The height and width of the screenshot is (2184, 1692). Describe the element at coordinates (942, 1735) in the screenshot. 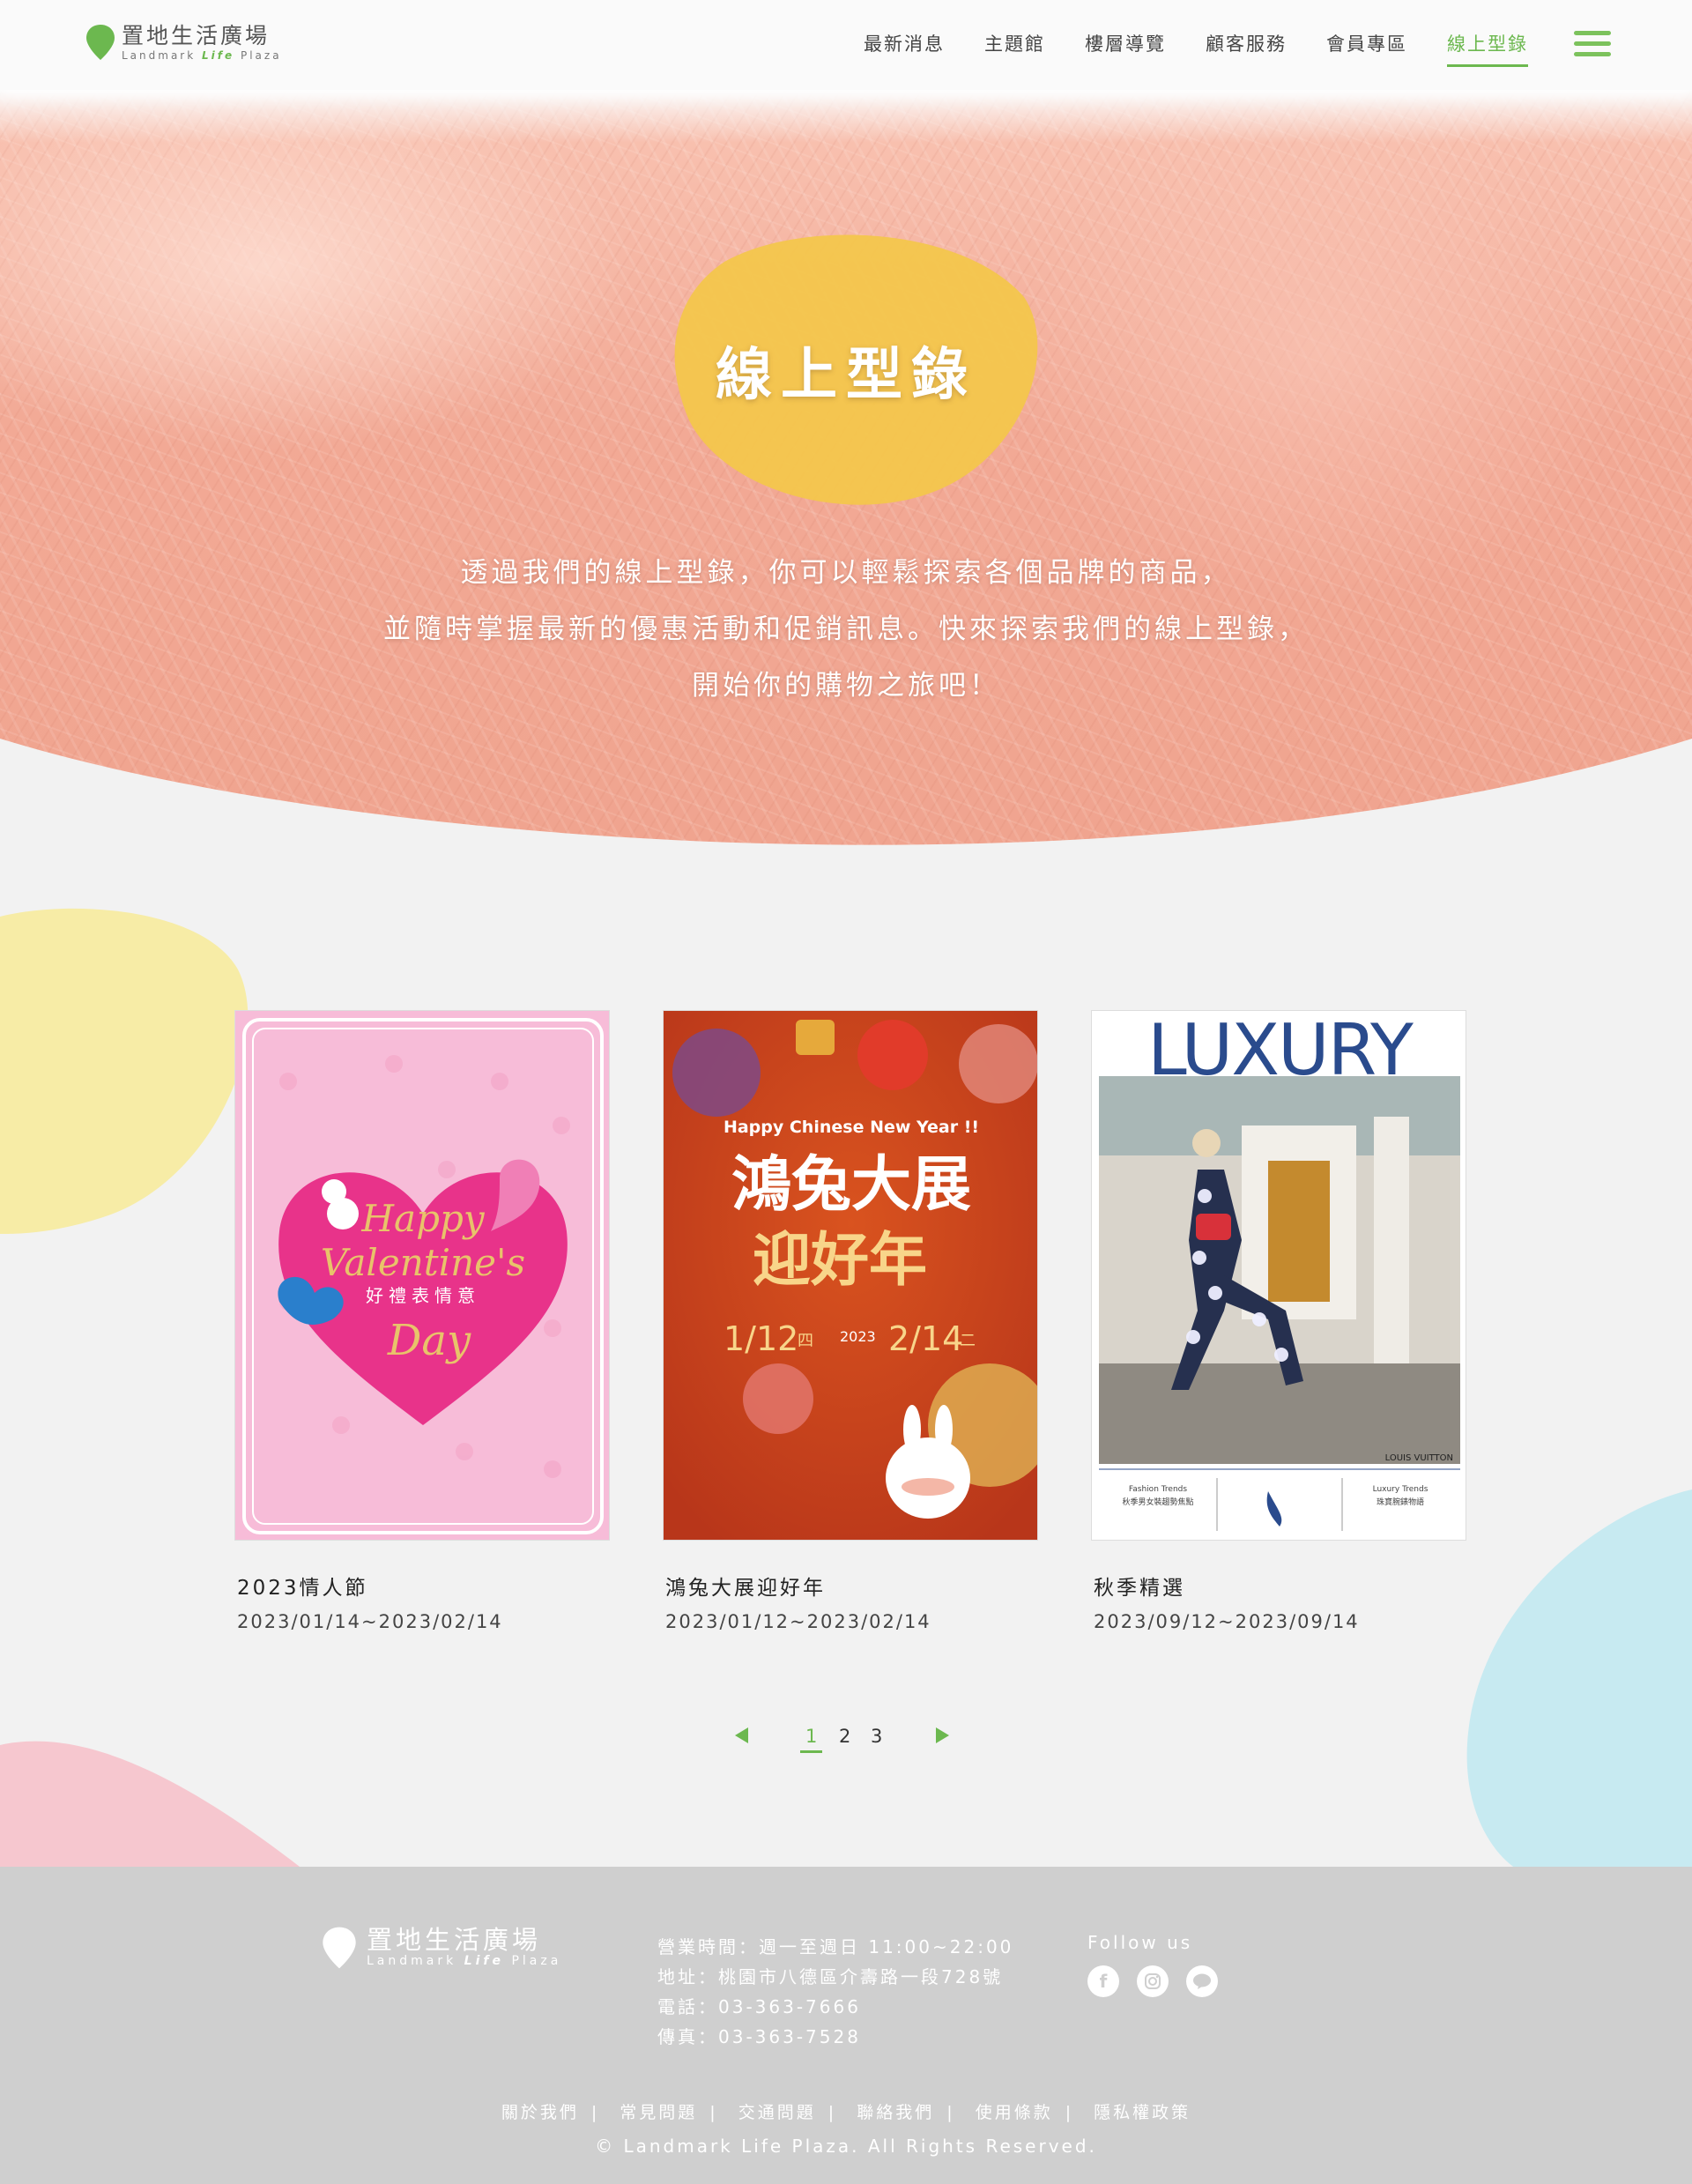

I see `next-page-icon` at that location.